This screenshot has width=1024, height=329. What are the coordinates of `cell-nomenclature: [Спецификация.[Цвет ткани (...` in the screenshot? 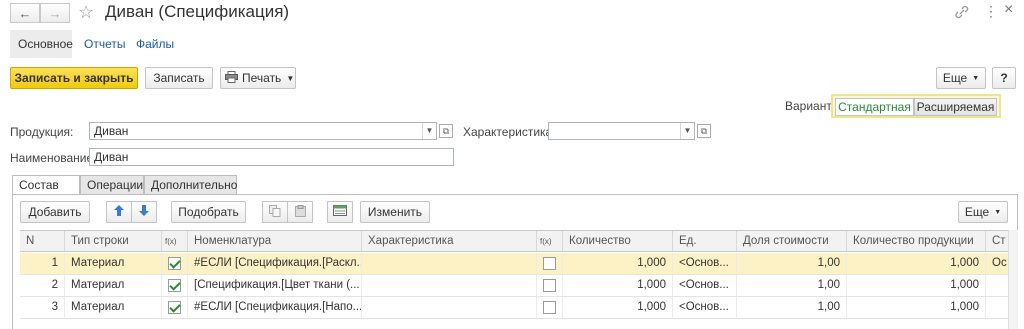 It's located at (275, 285).